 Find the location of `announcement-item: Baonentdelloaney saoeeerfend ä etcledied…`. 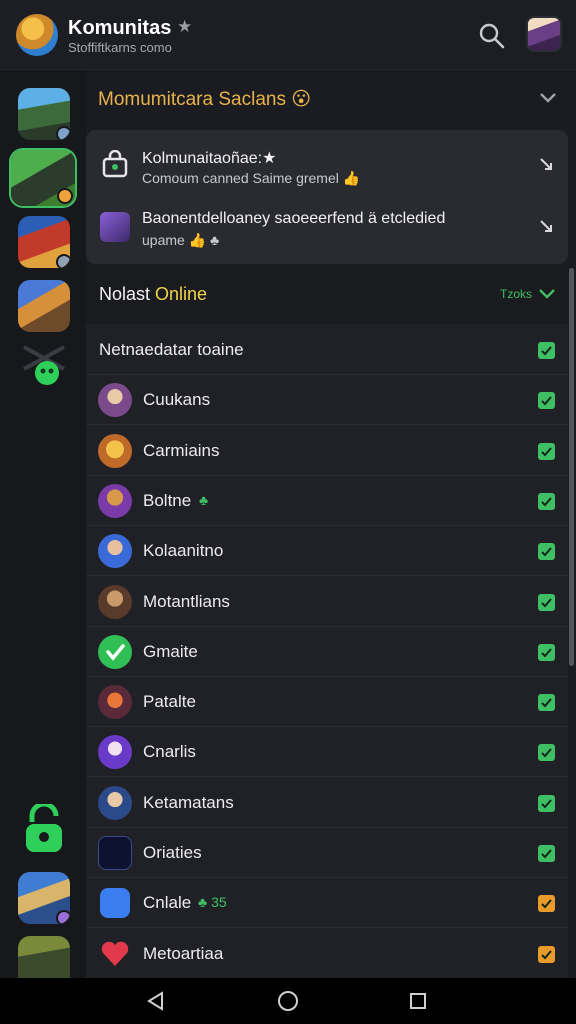

announcement-item: Baonentdelloaney saoeeerfend ä etcledied… is located at coordinates (327, 227).